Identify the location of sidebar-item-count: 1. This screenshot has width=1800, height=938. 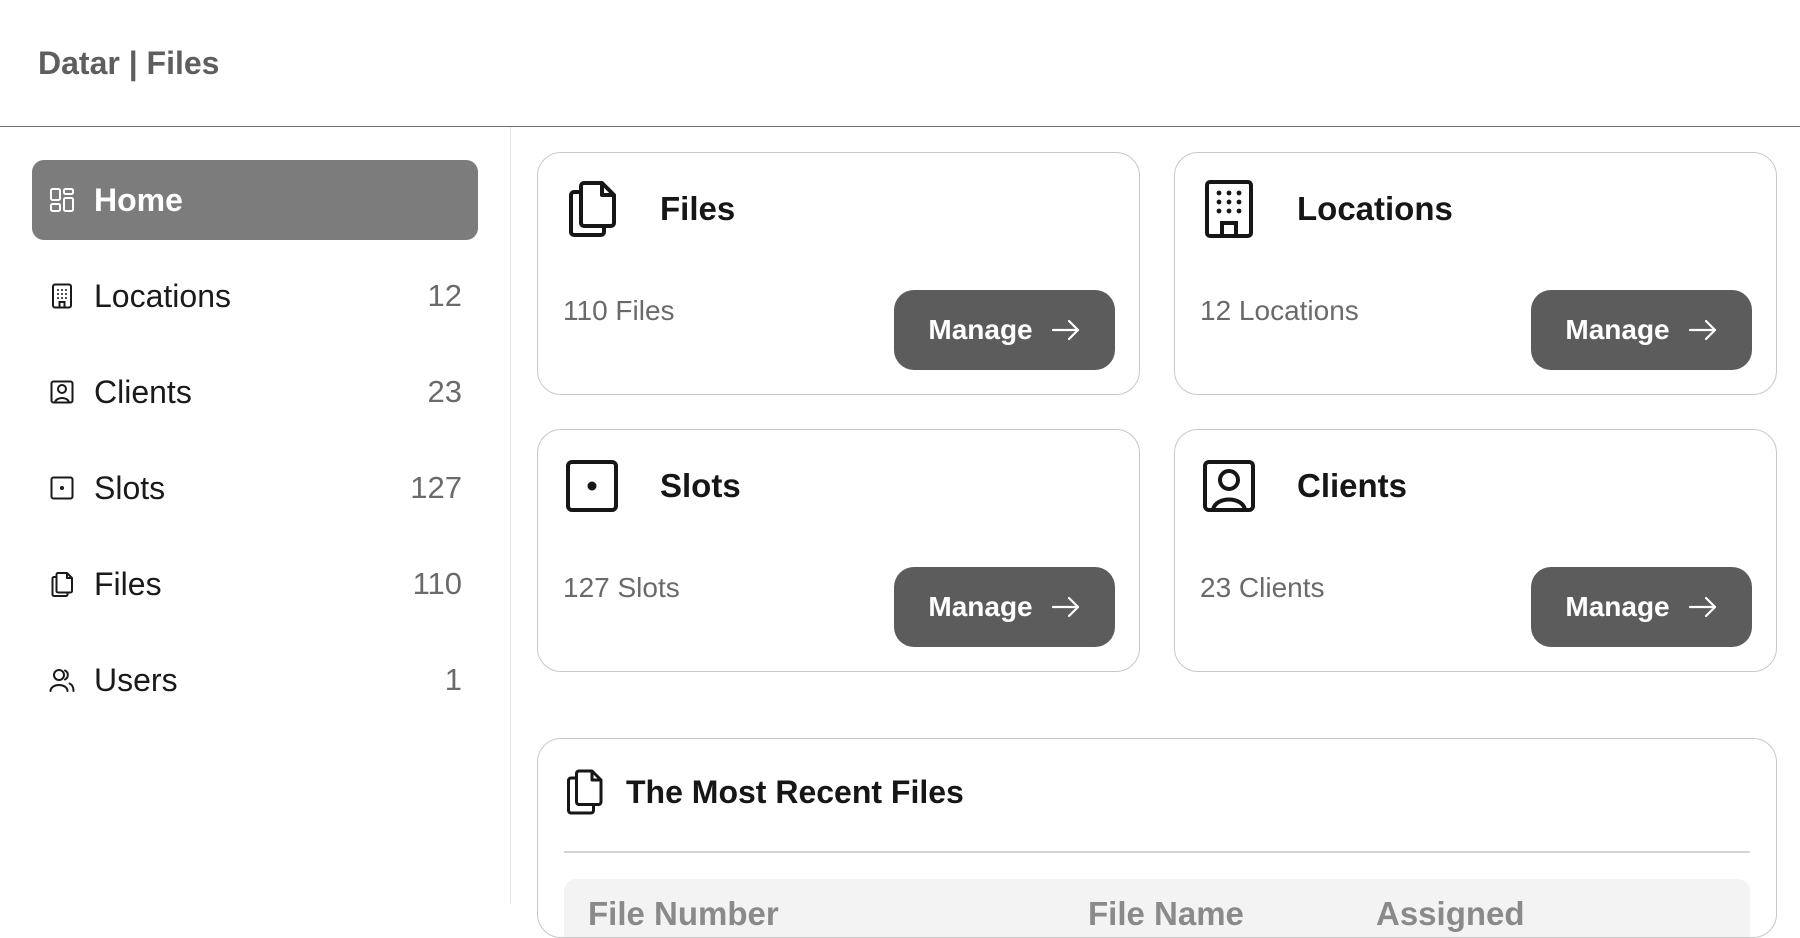
(453, 680).